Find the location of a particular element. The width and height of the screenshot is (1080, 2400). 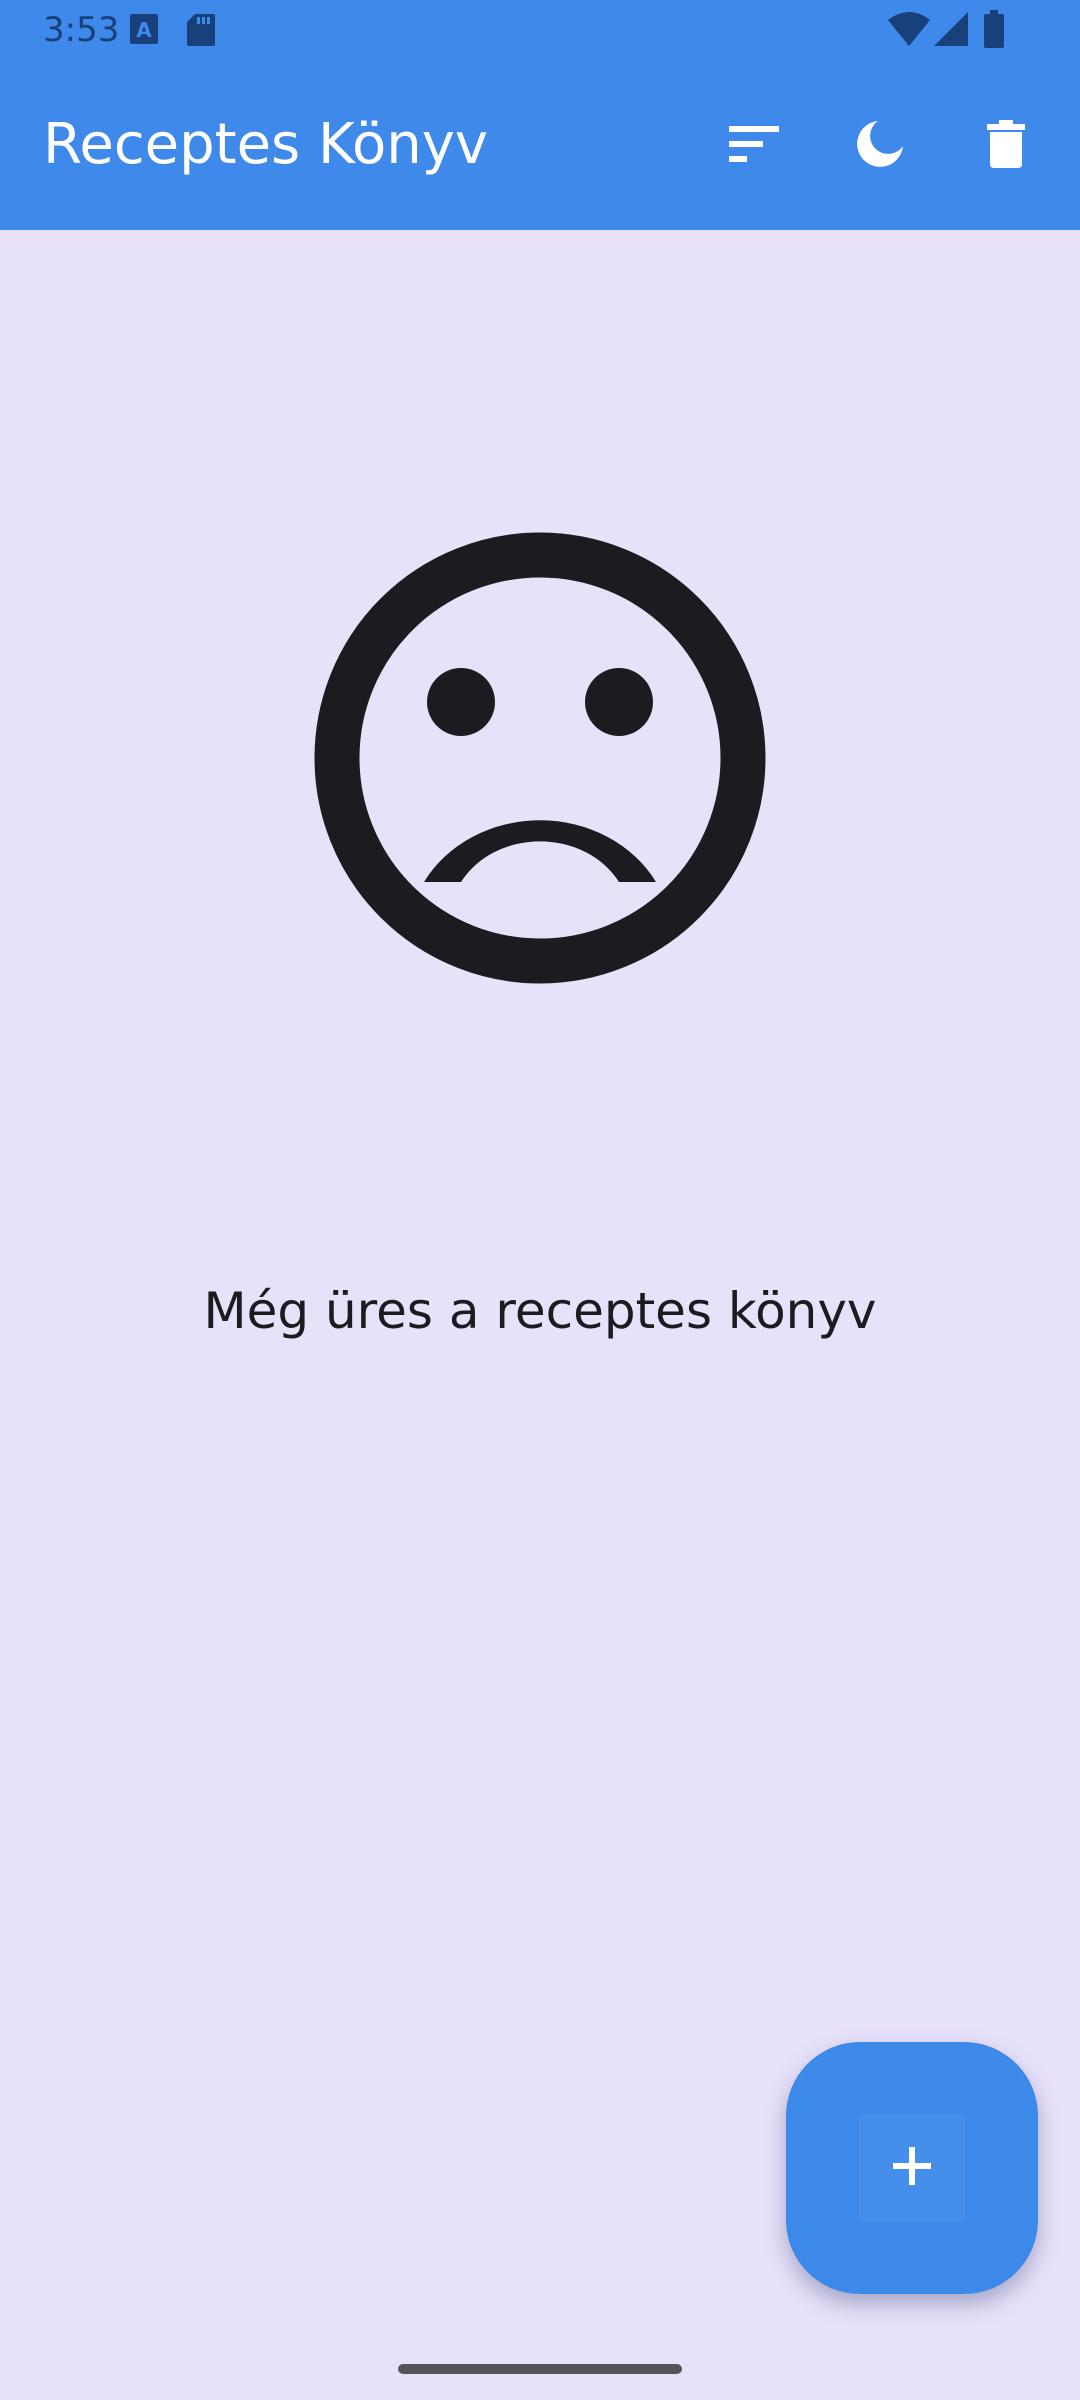

battery-icon is located at coordinates (994, 31).